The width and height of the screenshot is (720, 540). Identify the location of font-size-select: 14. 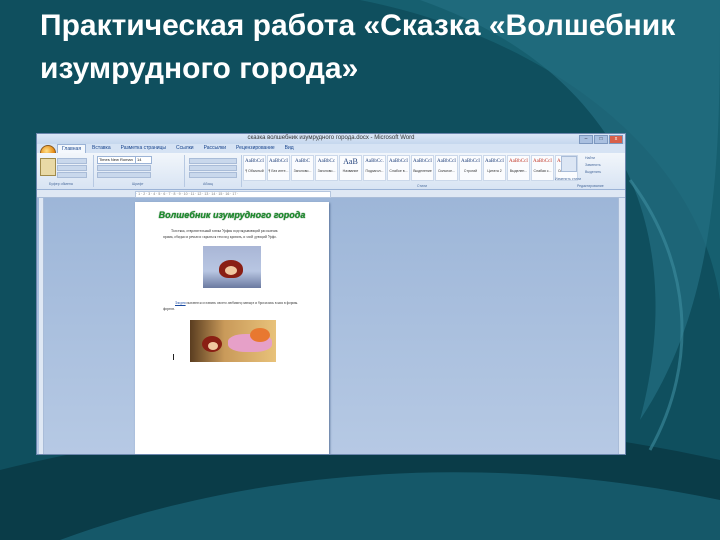
(143, 160).